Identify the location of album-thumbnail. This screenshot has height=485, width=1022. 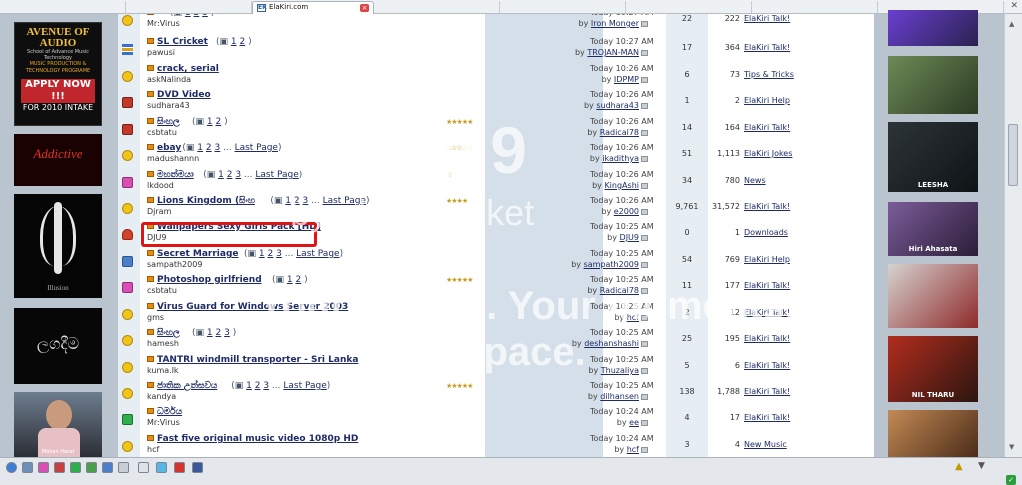
(933, 296).